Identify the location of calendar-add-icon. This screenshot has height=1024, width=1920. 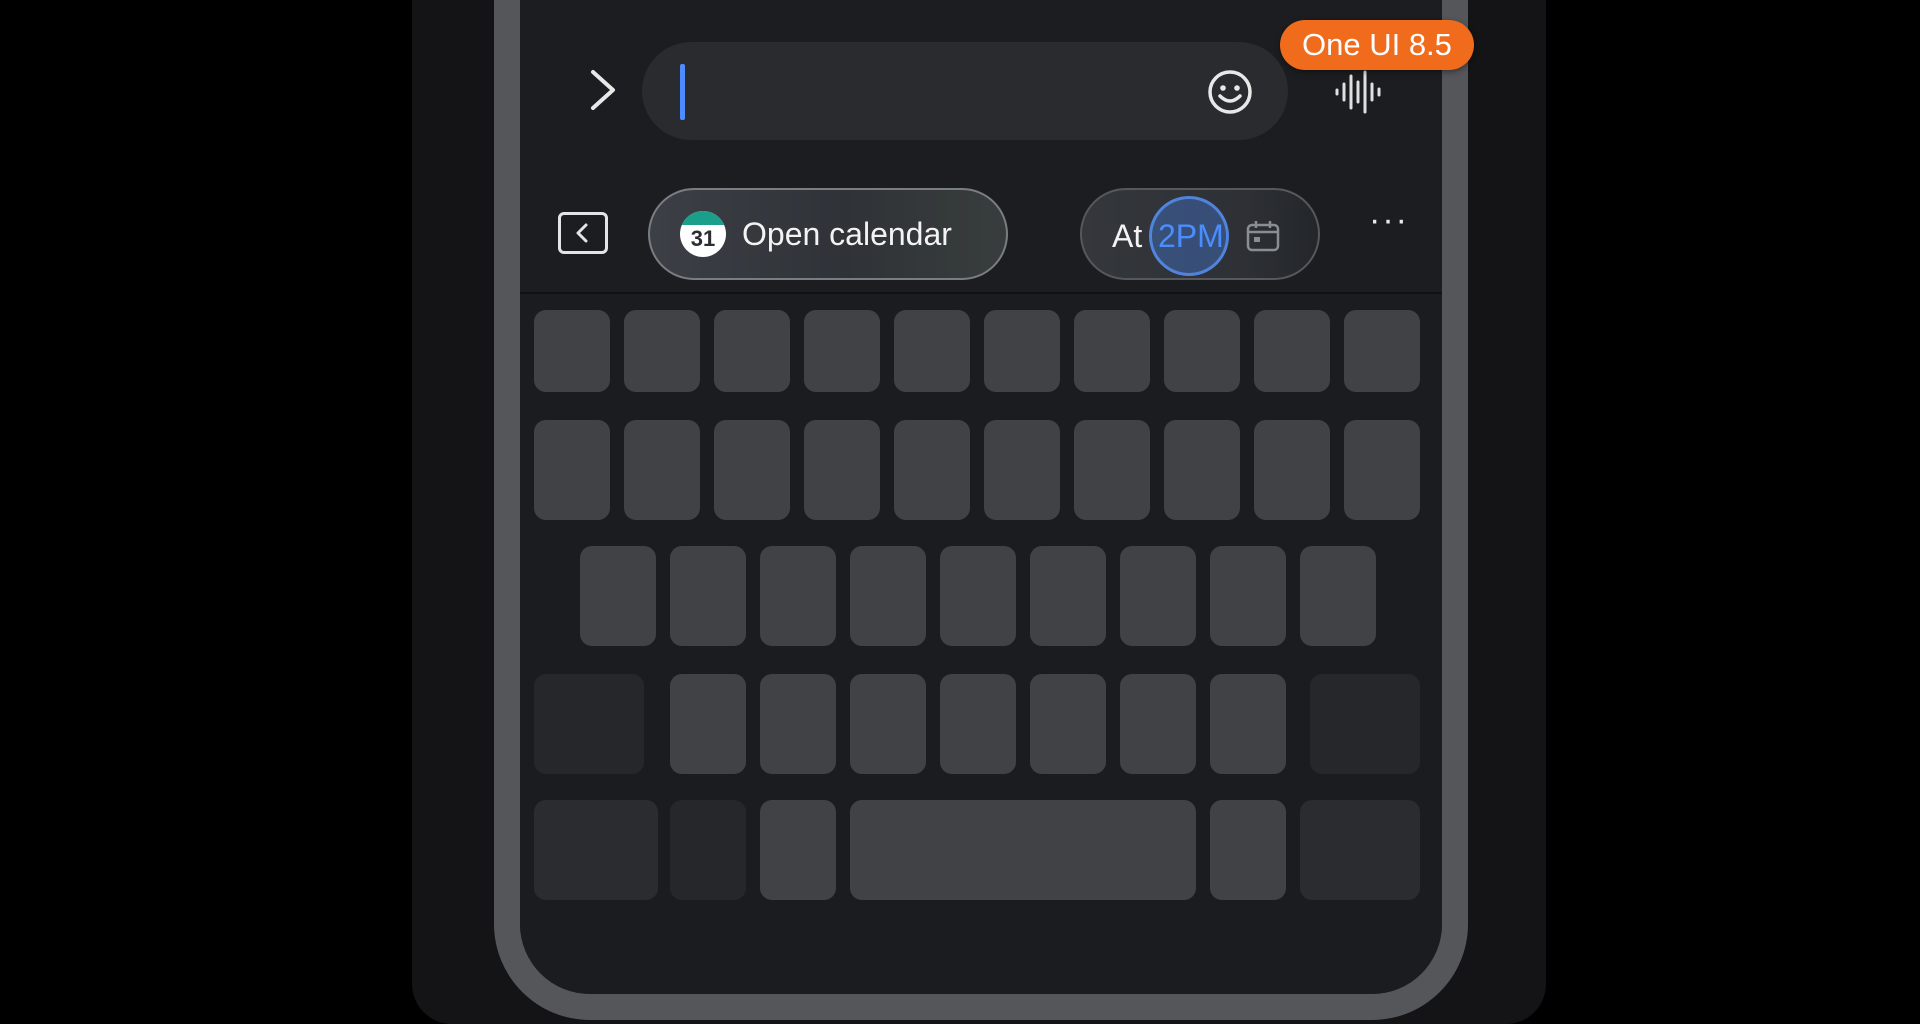
(1263, 236).